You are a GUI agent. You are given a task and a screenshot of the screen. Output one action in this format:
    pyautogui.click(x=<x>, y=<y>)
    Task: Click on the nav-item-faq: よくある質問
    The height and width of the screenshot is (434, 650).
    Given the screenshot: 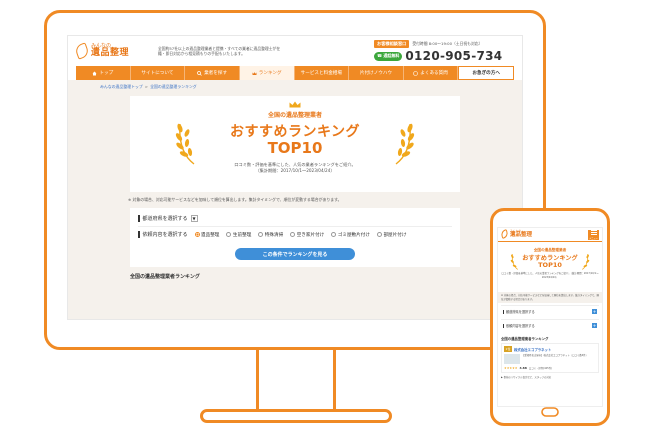 What is the action you would take?
    pyautogui.click(x=431, y=73)
    